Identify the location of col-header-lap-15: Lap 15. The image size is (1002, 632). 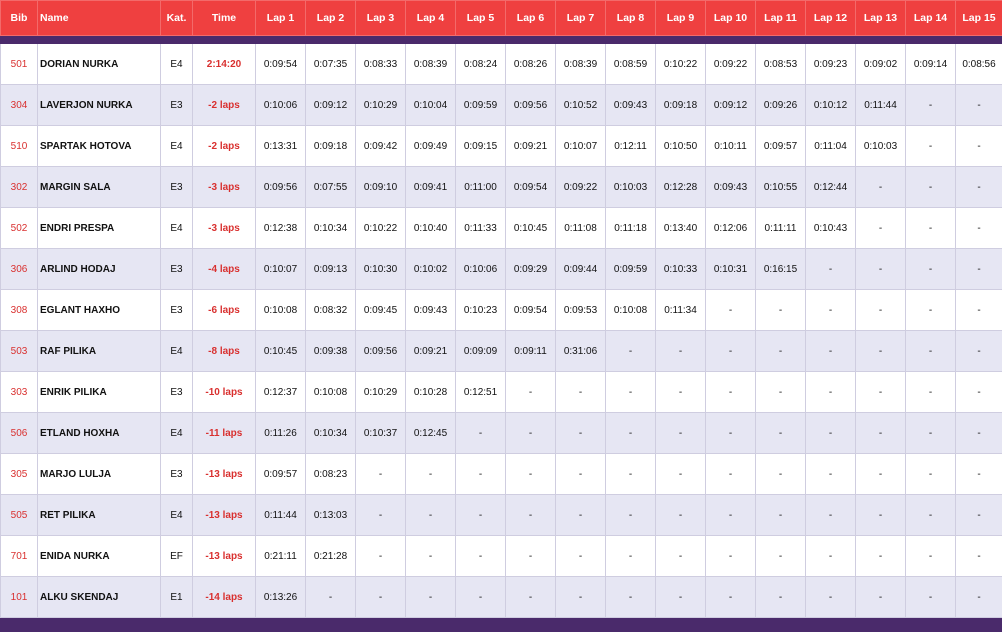
(979, 18).